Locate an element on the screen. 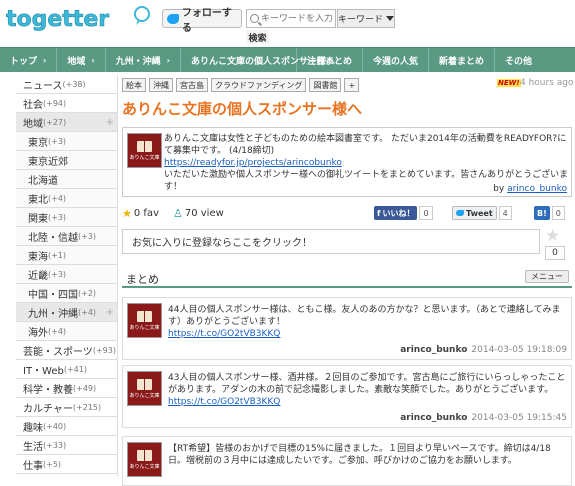 The image size is (575, 486). sidebar-item-count: (+93) is located at coordinates (104, 350).